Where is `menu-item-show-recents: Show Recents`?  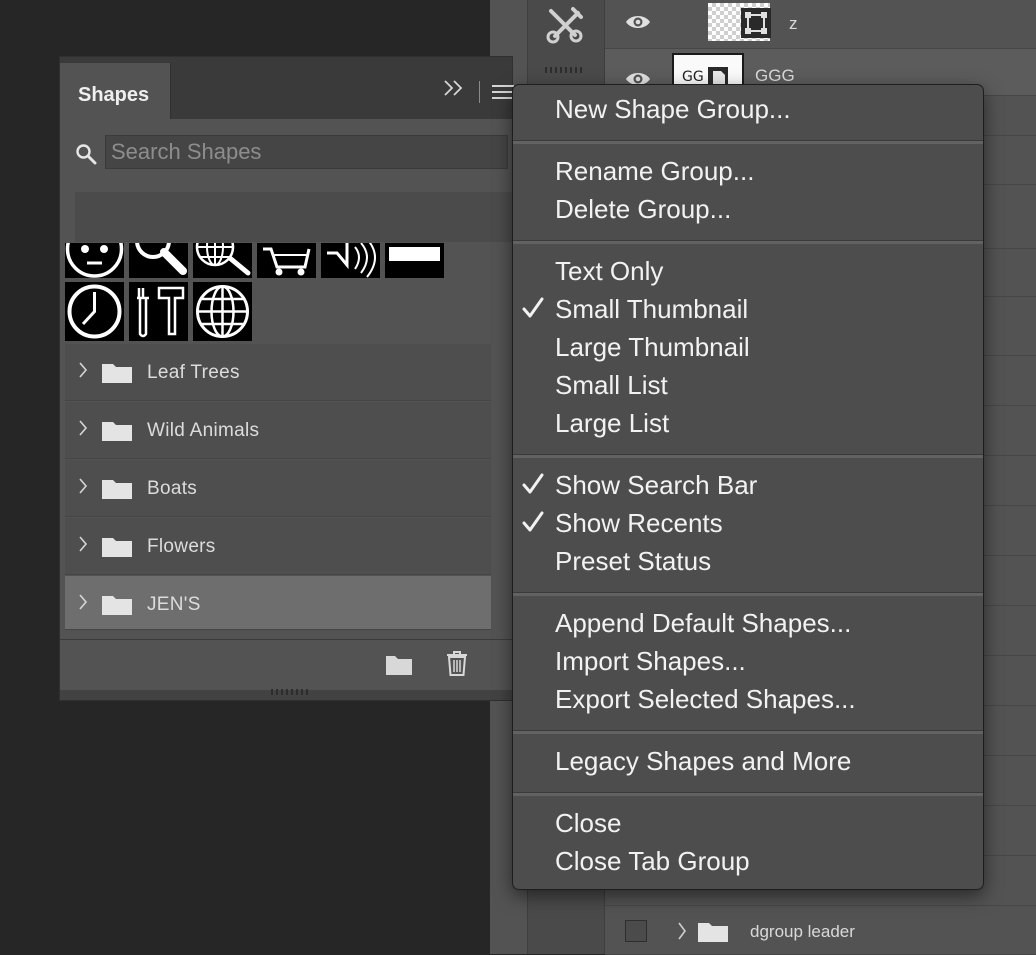
menu-item-show-recents: Show Recents is located at coordinates (748, 523).